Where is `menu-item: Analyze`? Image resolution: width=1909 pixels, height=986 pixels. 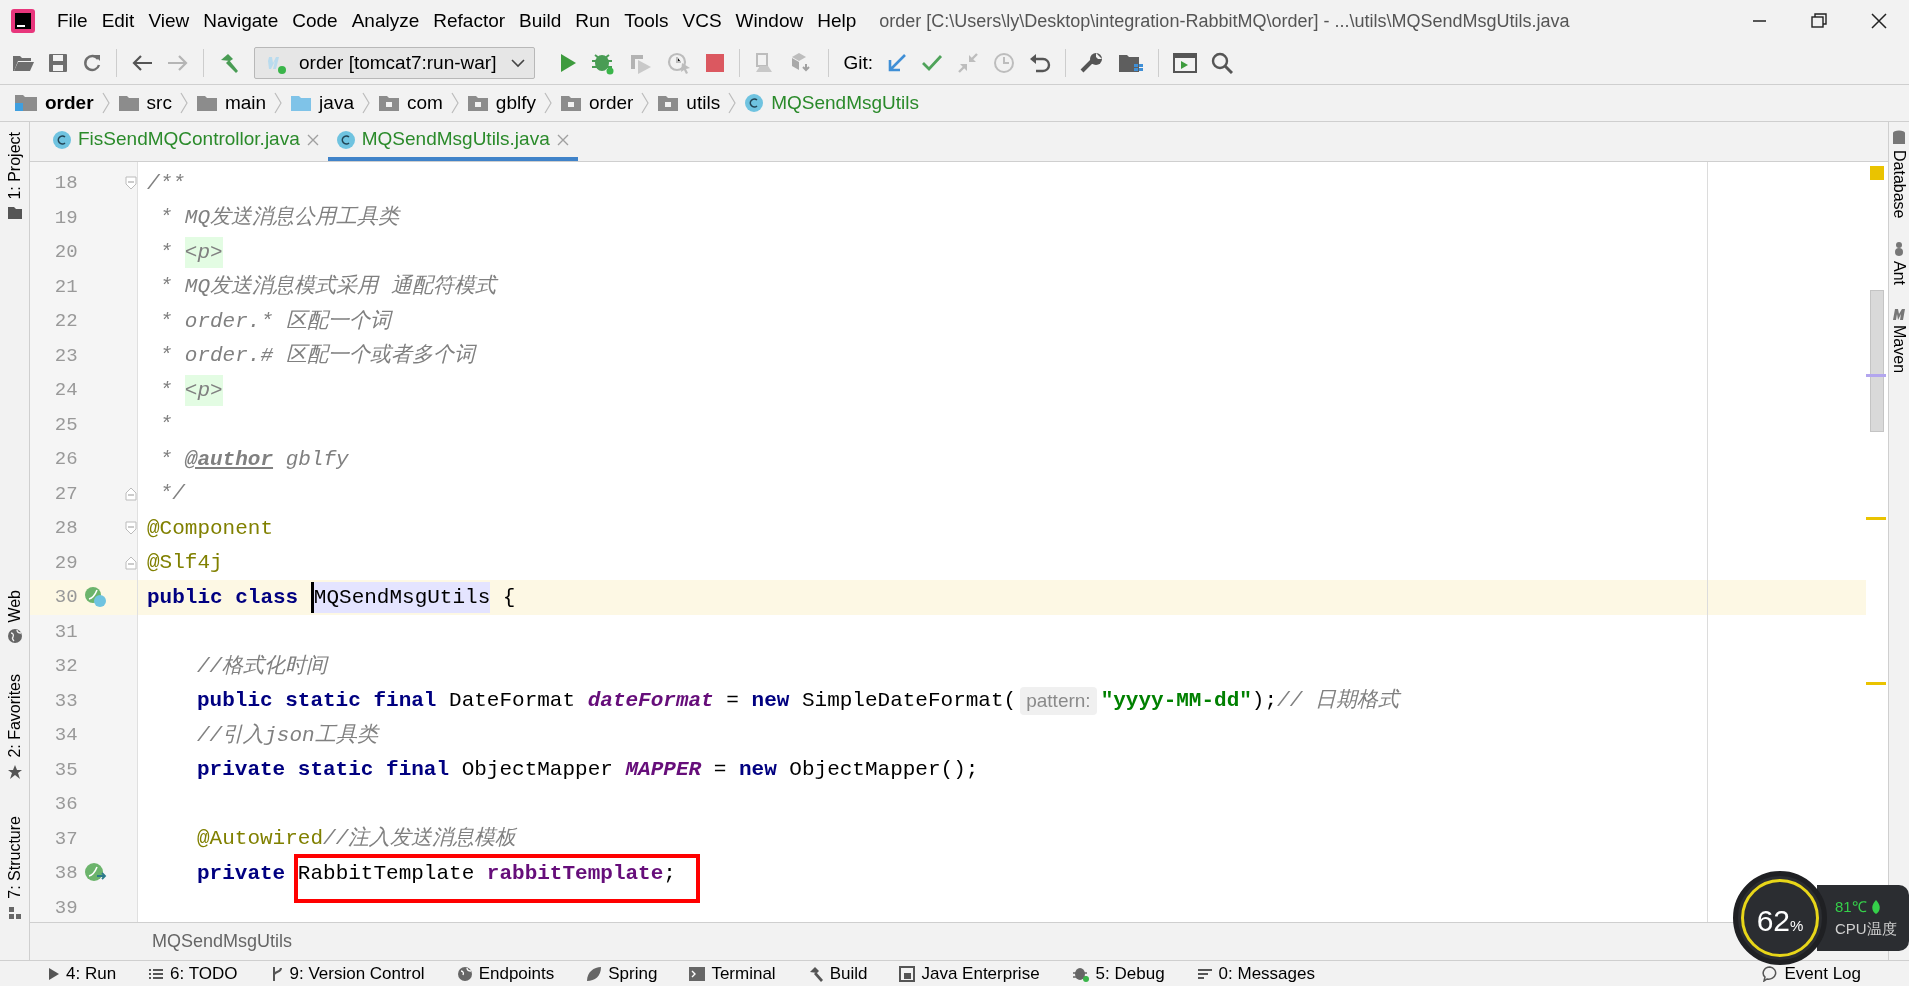 menu-item: Analyze is located at coordinates (385, 21).